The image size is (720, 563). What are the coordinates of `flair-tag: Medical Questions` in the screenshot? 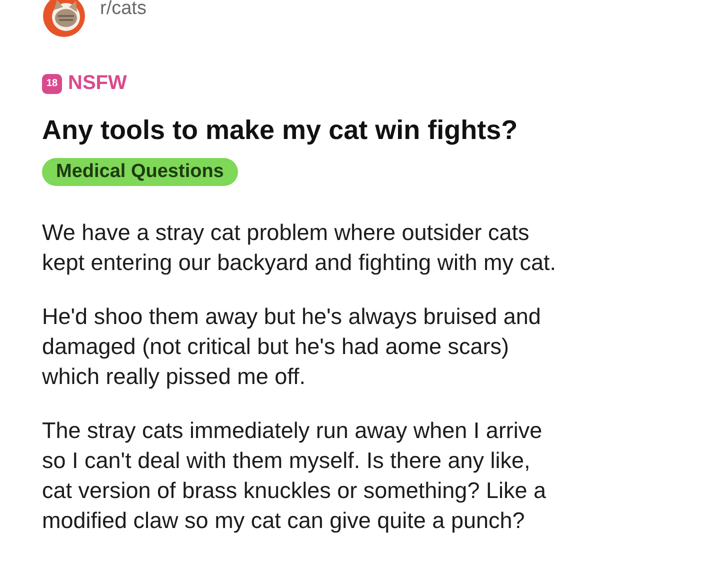 It's located at (140, 172).